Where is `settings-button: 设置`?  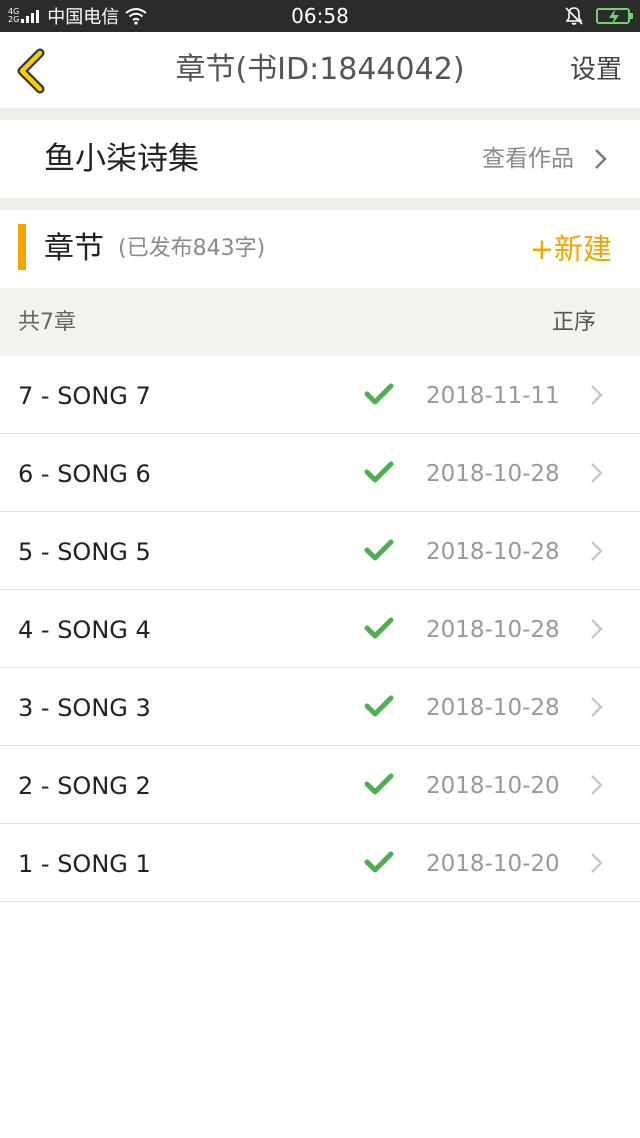
settings-button: 设置 is located at coordinates (596, 70).